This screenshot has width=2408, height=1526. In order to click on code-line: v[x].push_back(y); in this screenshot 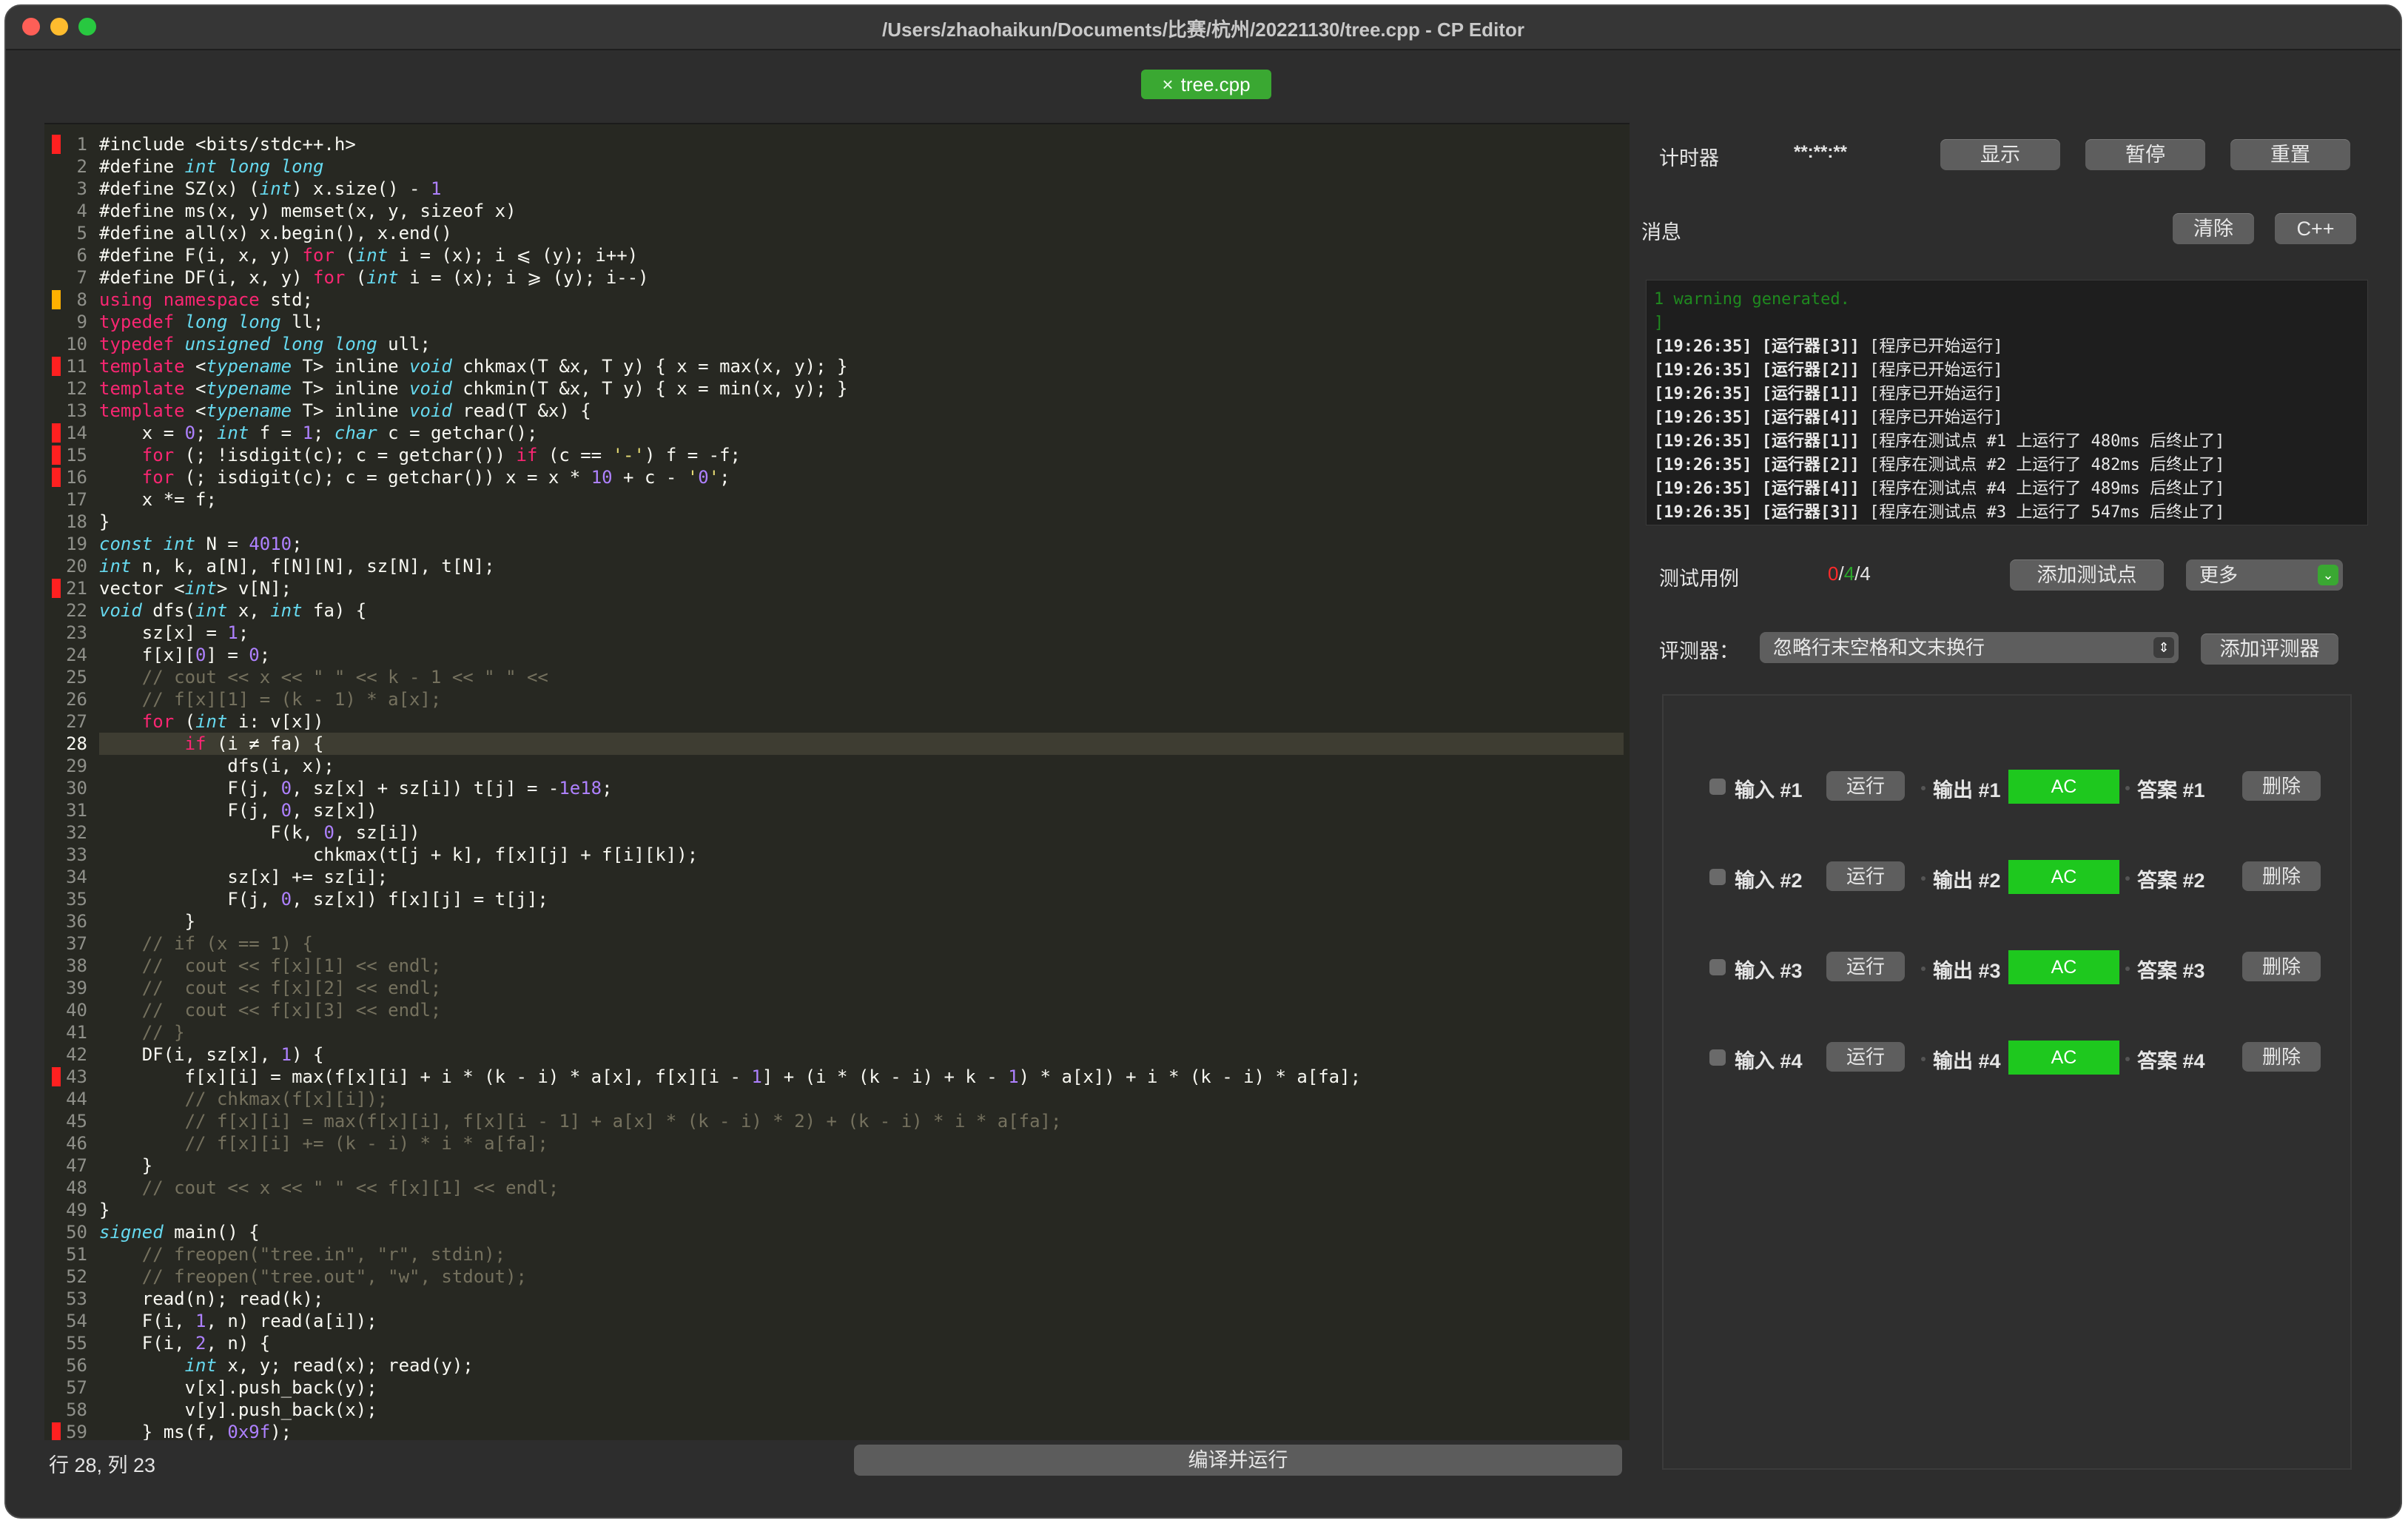, I will do `click(862, 1388)`.